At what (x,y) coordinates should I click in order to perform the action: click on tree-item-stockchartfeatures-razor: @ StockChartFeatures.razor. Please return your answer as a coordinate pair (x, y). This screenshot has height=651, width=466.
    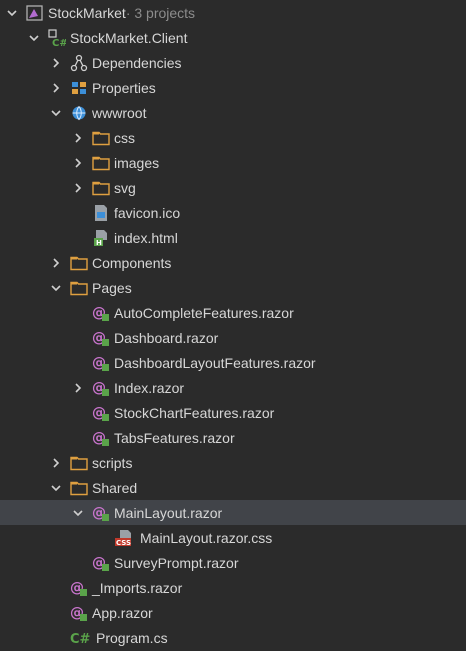
    Looking at the image, I should click on (233, 412).